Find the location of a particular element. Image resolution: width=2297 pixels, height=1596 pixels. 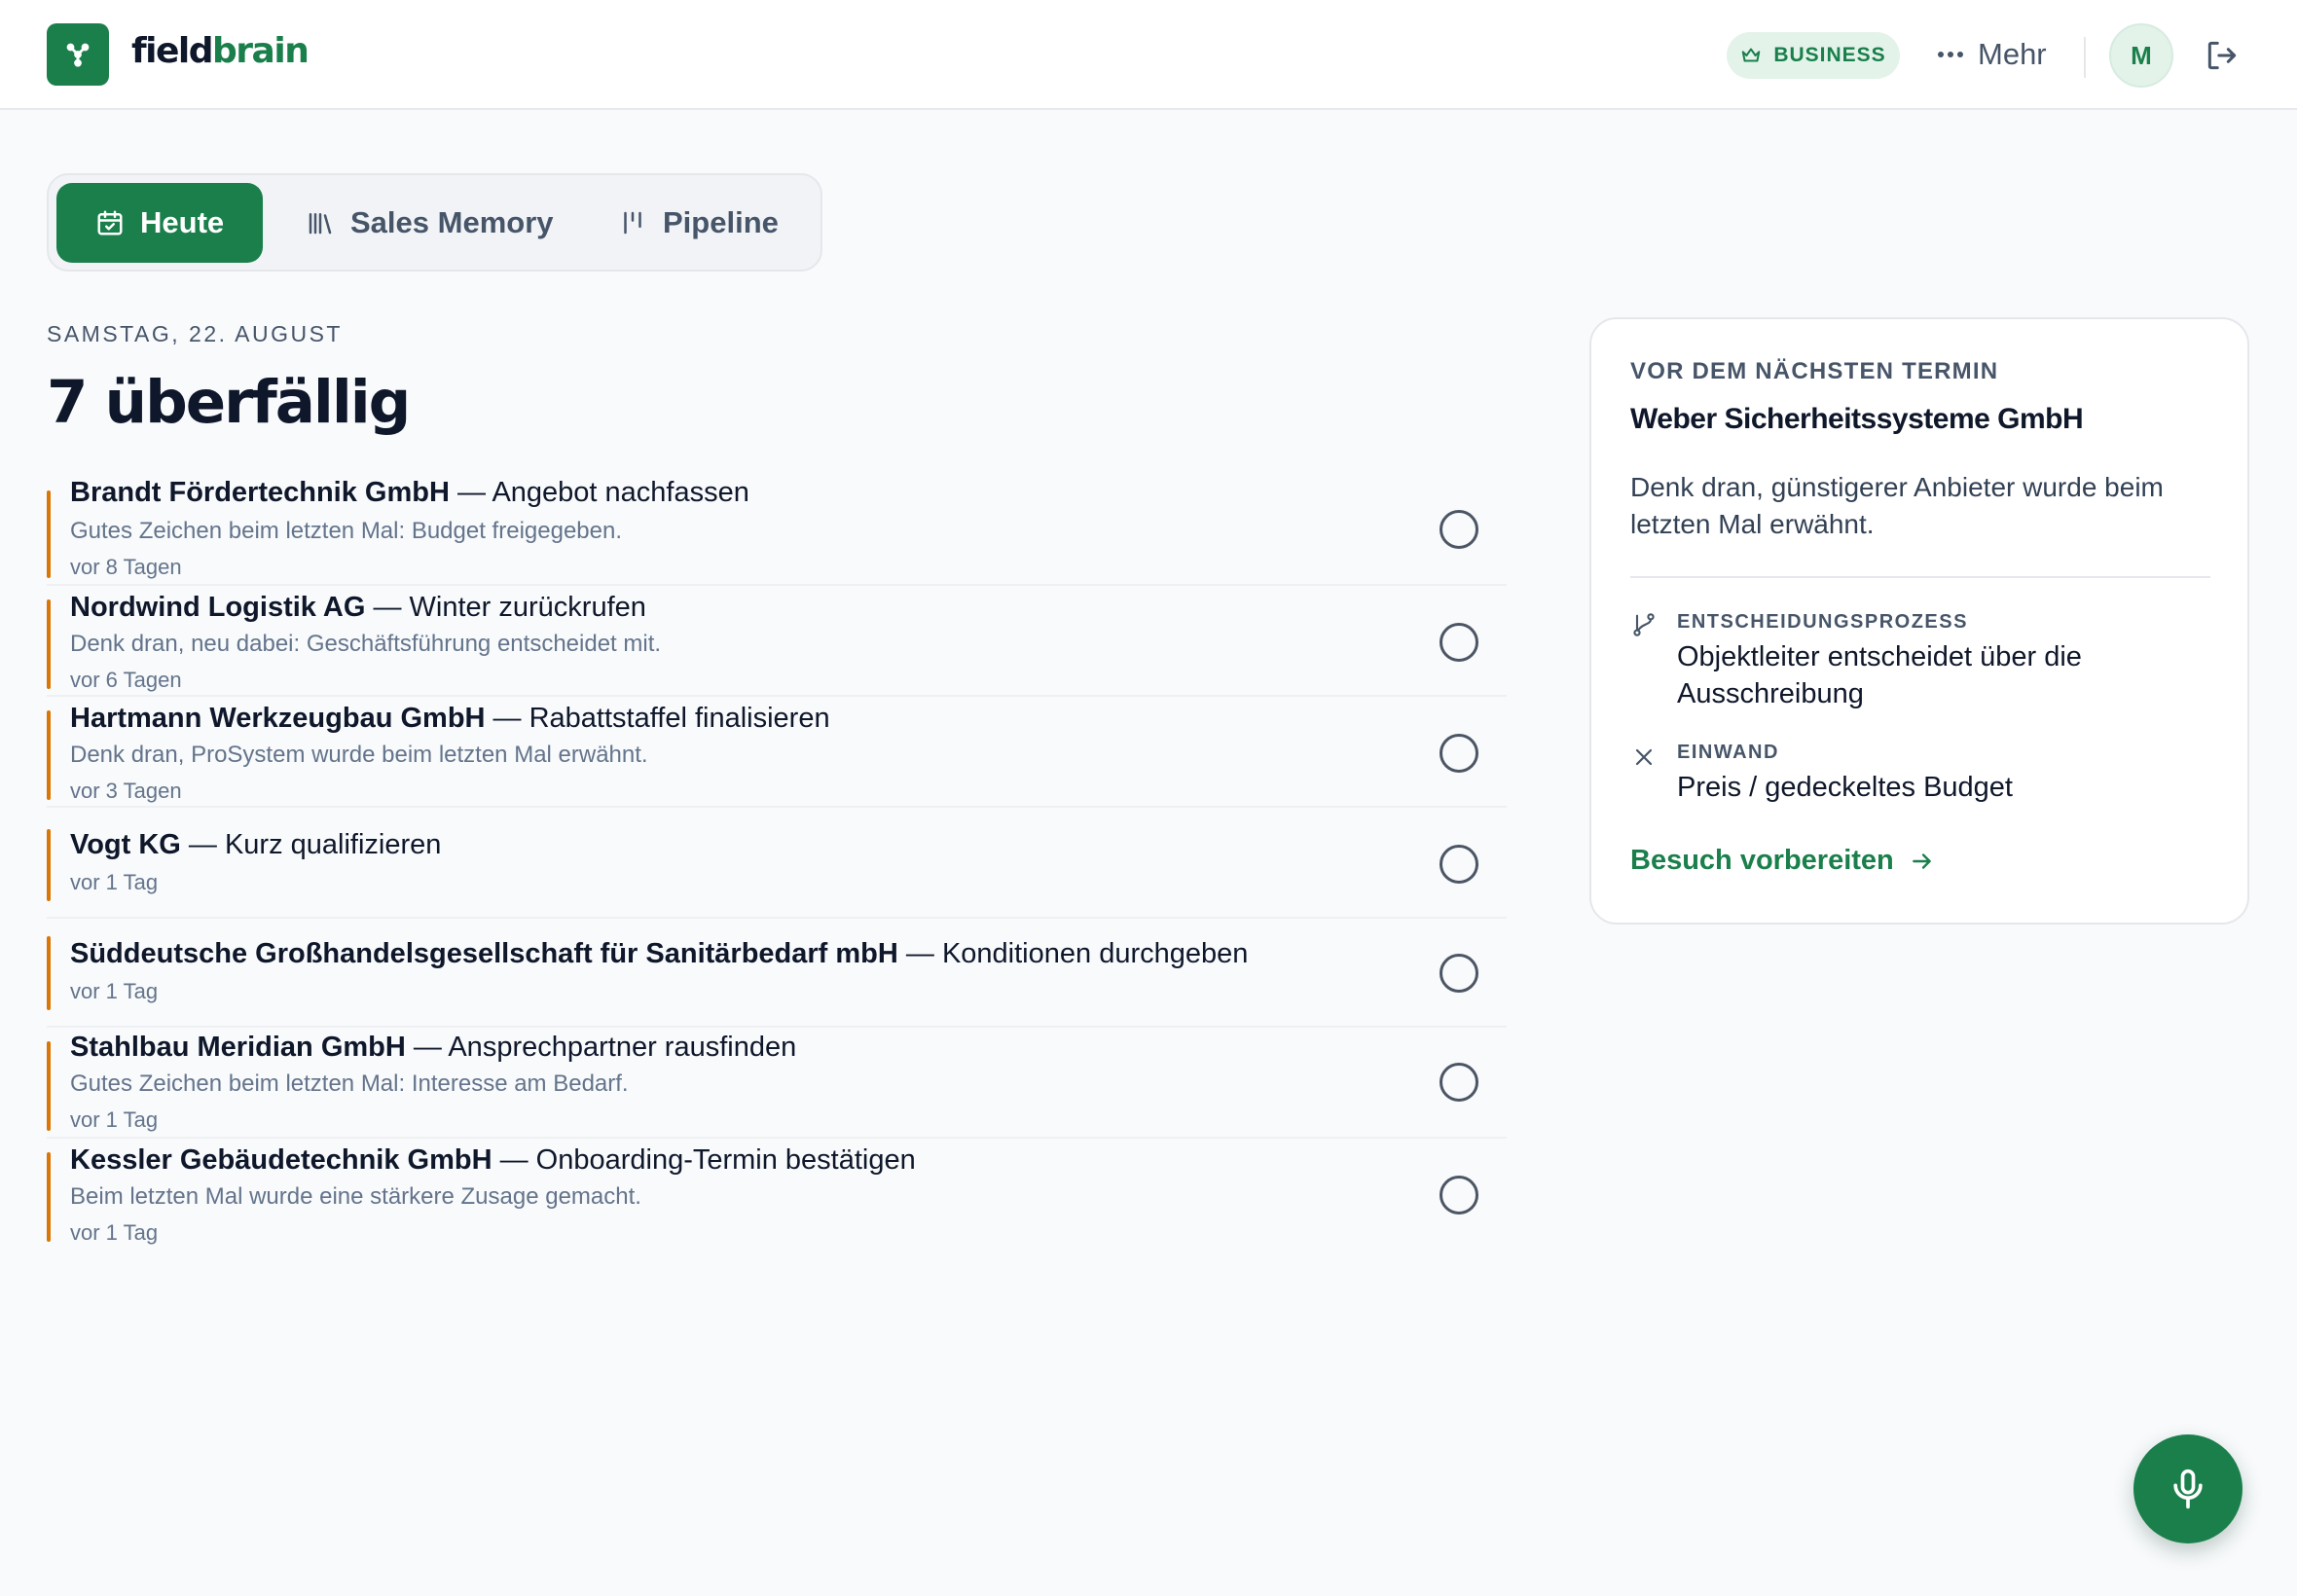

task-company: Hartmann Werkzeugbau GmbH is located at coordinates (278, 718).